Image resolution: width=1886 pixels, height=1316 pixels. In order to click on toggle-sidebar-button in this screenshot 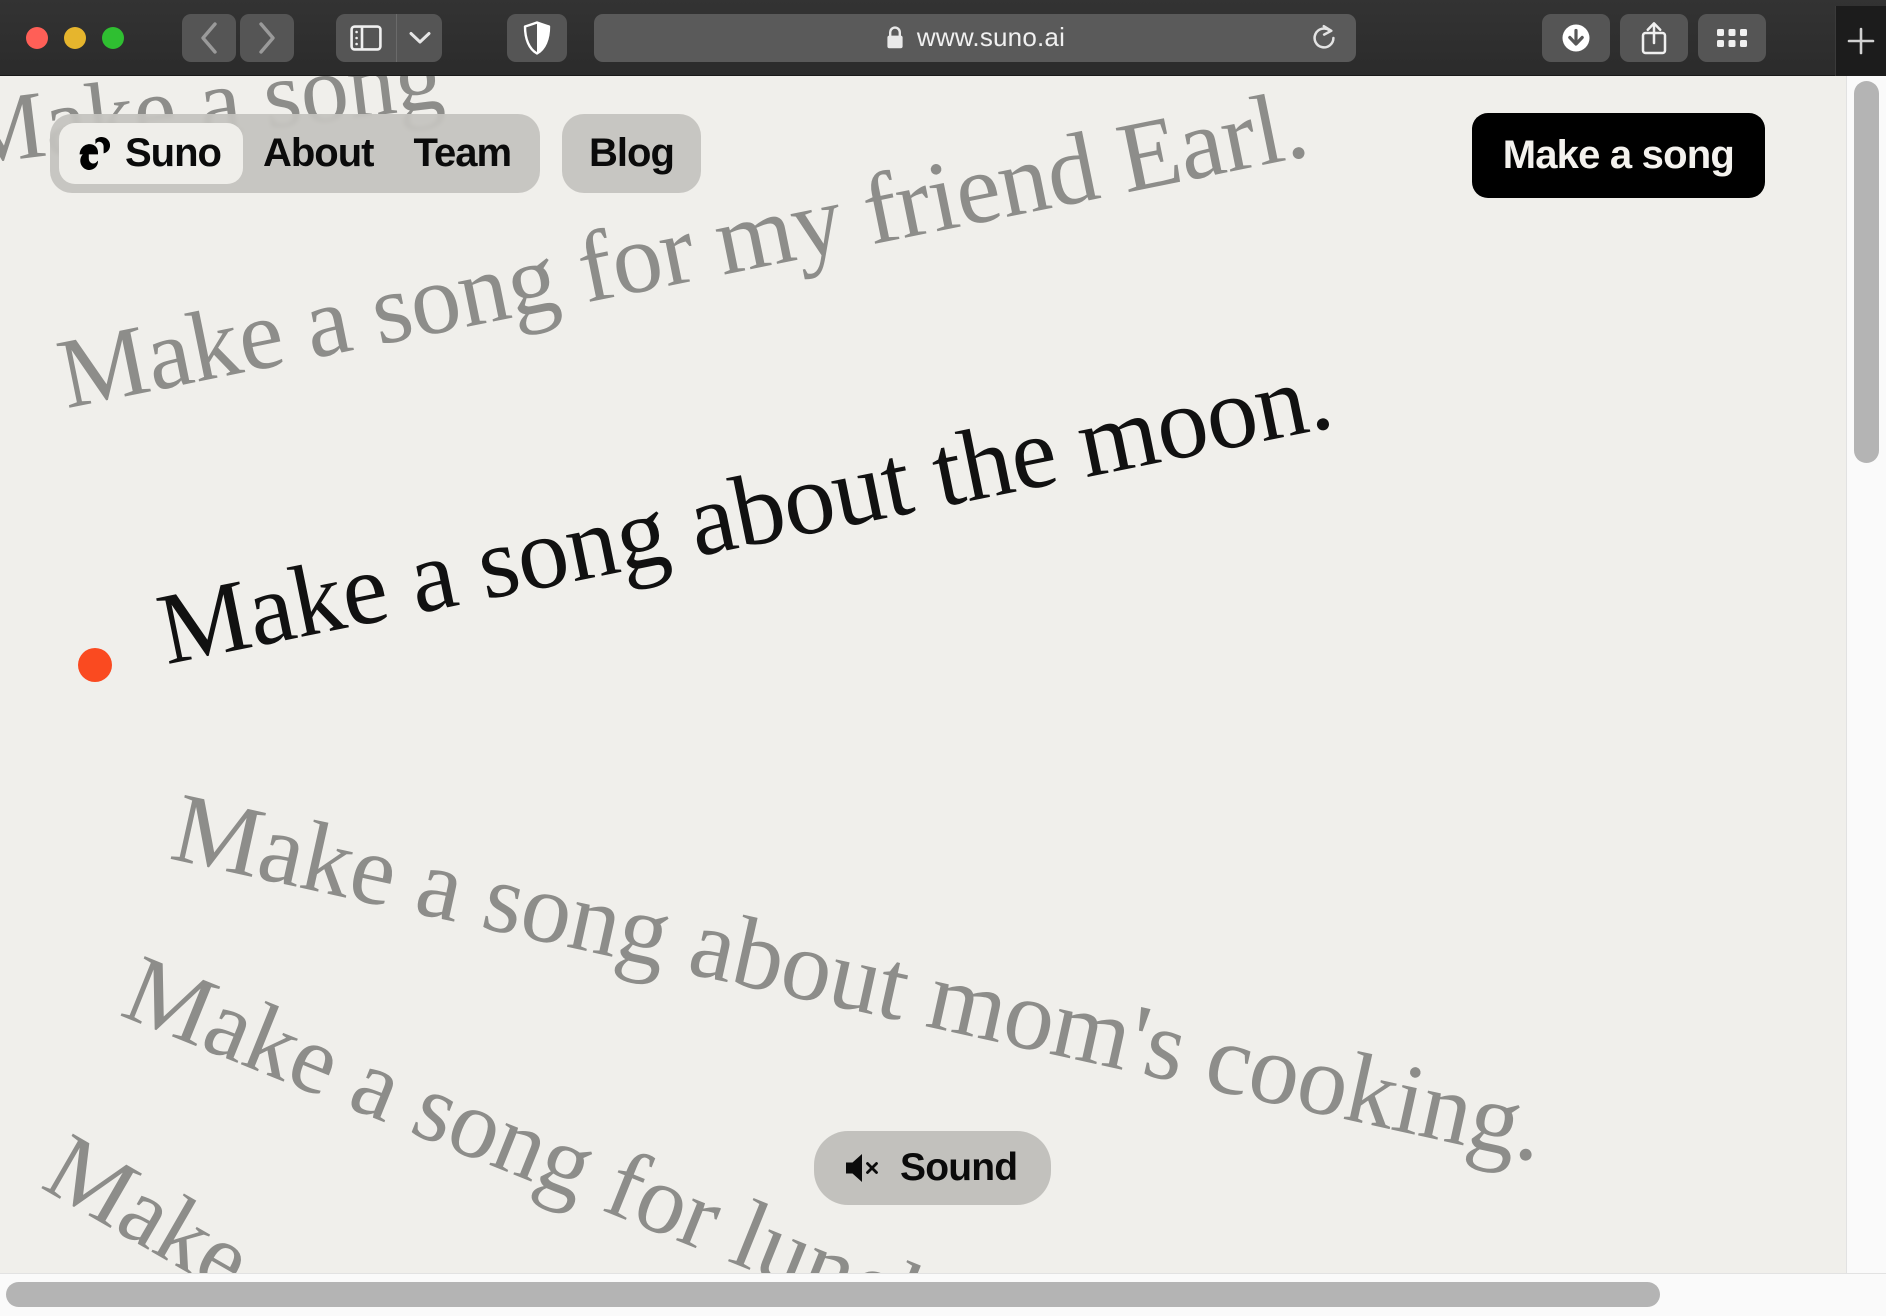, I will do `click(366, 37)`.